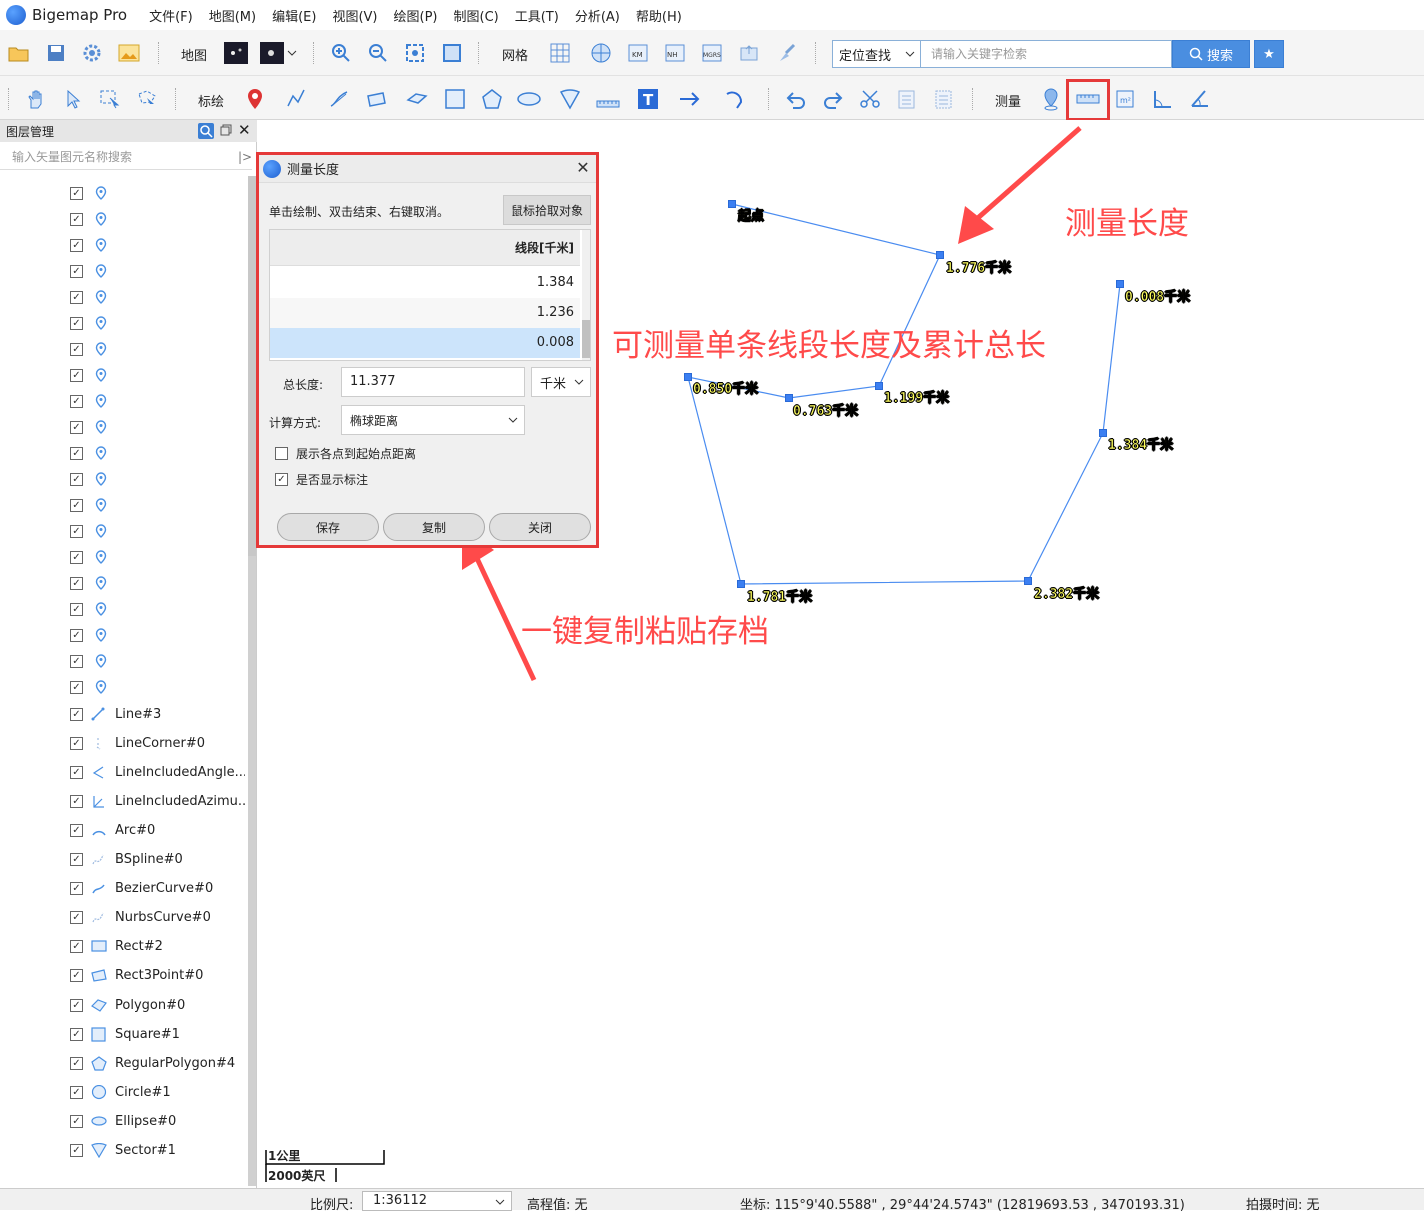 The height and width of the screenshot is (1213, 1424). What do you see at coordinates (115, 714) in the screenshot?
I see `layer-row: ✓ Line#3` at bounding box center [115, 714].